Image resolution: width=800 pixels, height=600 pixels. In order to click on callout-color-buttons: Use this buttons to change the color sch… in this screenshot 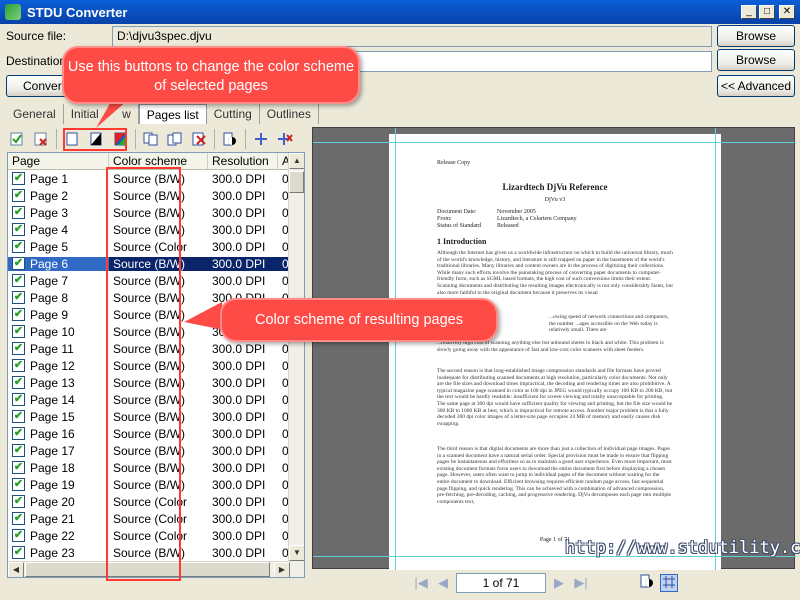, I will do `click(211, 75)`.